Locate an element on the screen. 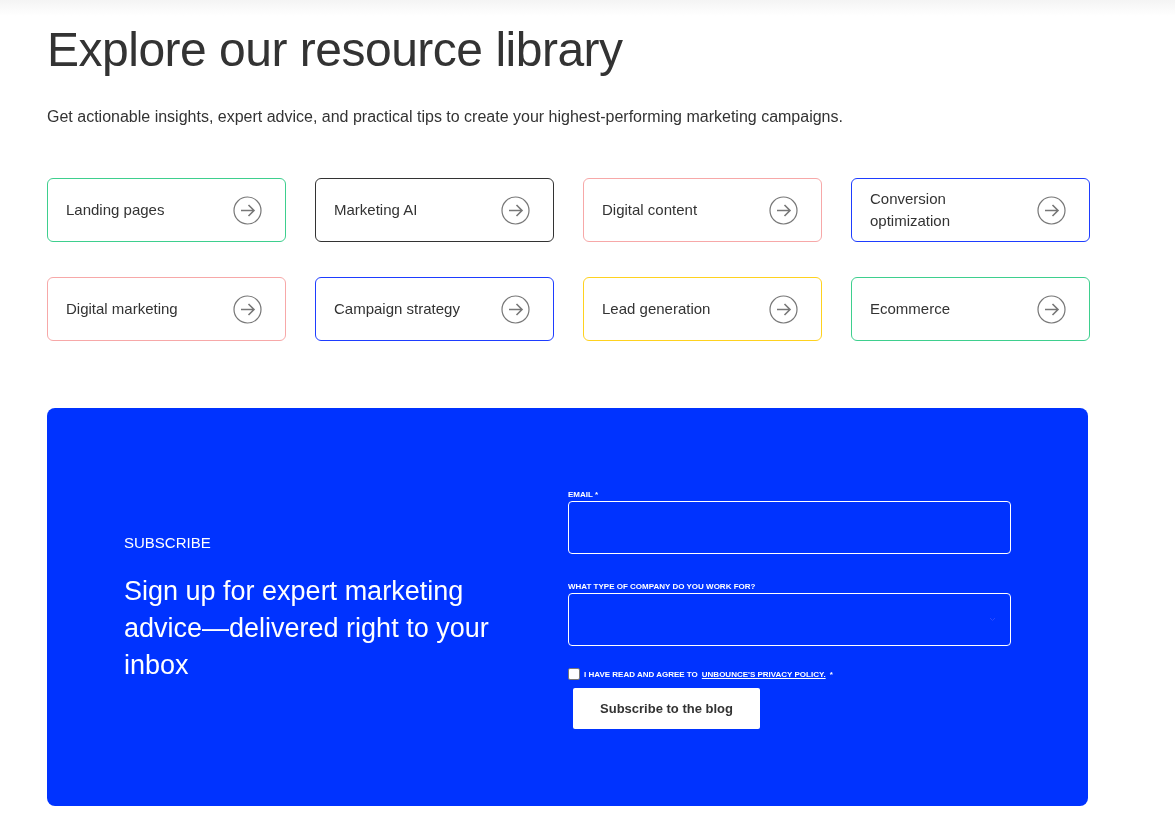 This screenshot has width=1175, height=833. topic-card: Digital marketing is located at coordinates (166, 309).